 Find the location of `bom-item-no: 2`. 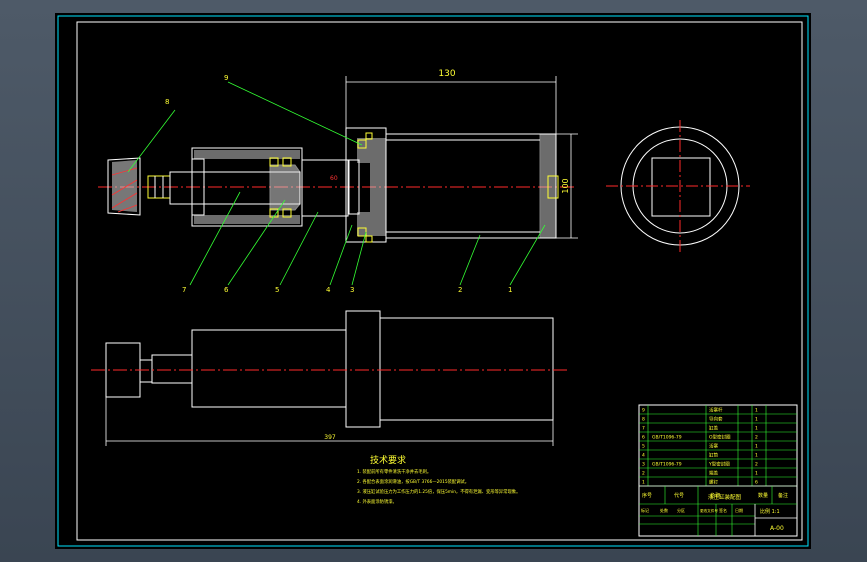

bom-item-no: 2 is located at coordinates (643, 473).